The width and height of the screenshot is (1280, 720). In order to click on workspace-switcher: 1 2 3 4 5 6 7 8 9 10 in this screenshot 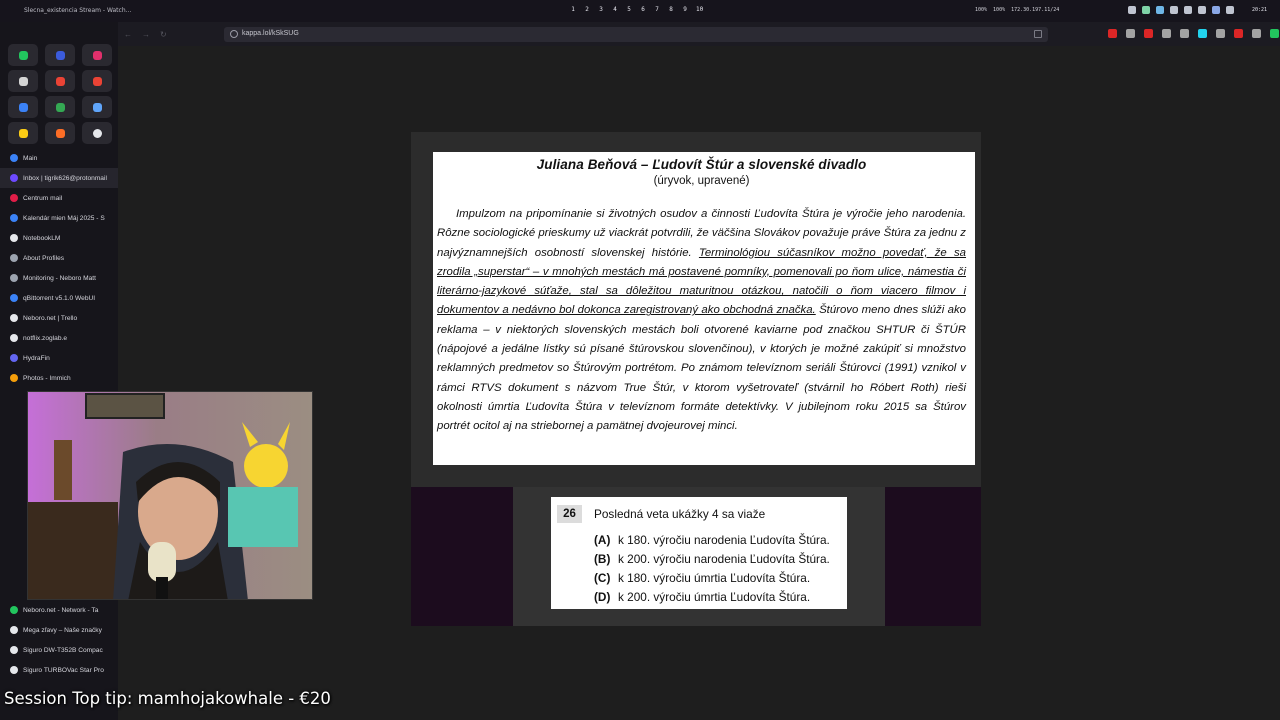, I will do `click(636, 9)`.